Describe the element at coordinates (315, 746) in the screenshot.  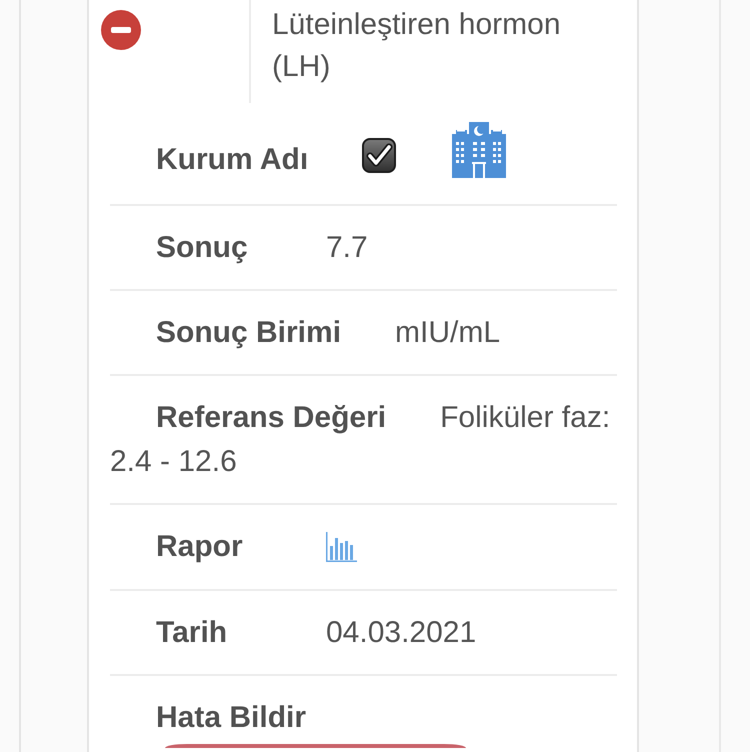
I see `action-button` at that location.